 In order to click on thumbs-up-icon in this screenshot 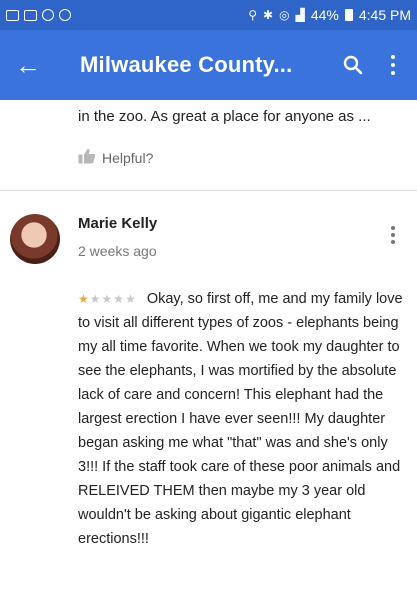, I will do `click(87, 157)`.